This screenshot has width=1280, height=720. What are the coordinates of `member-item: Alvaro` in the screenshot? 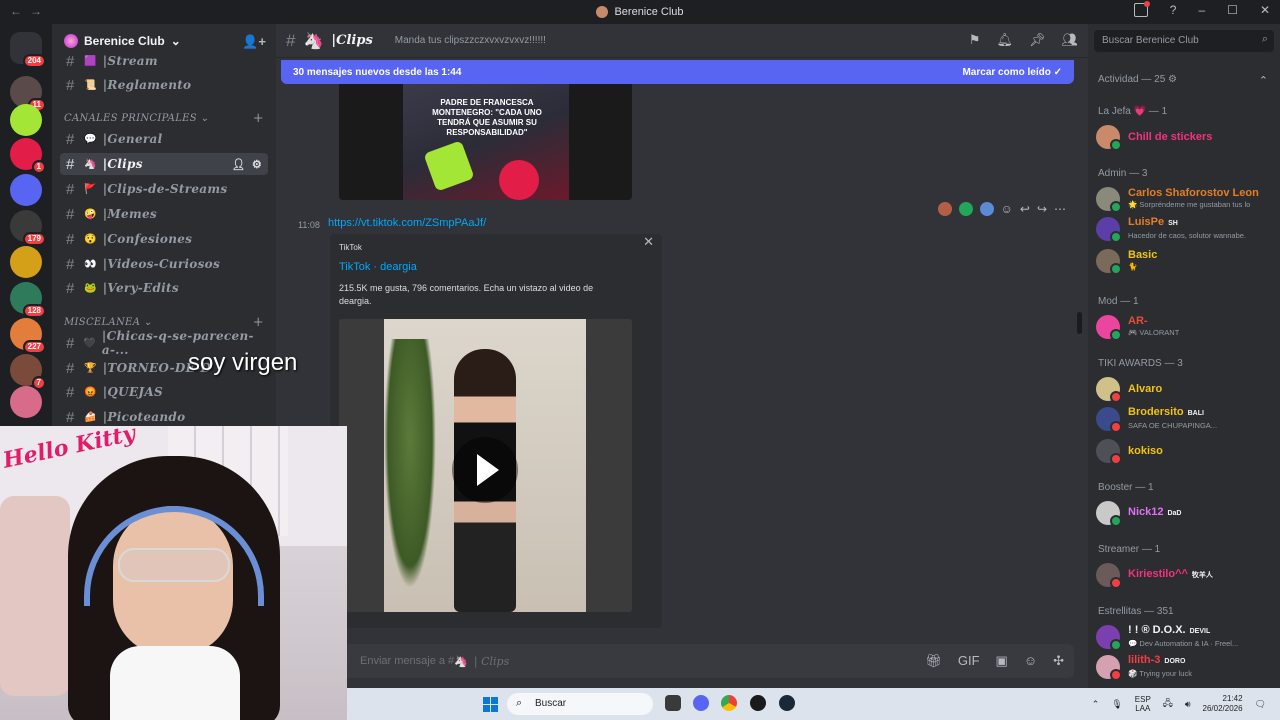 It's located at (1184, 389).